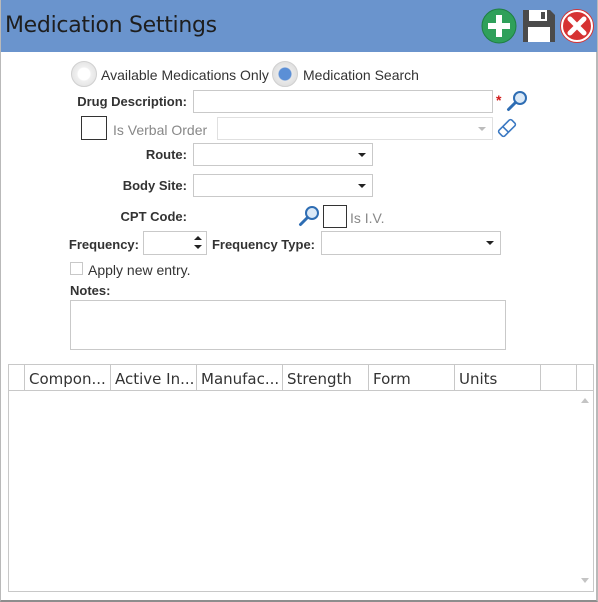 The image size is (598, 602). Describe the element at coordinates (185, 75) in the screenshot. I see `available-medications-label: Available Medications Only` at that location.